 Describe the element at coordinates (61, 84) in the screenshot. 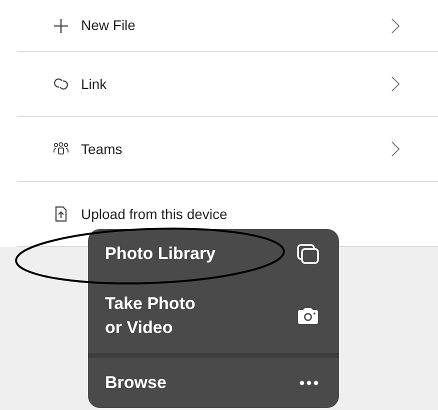

I see `link-icon` at that location.